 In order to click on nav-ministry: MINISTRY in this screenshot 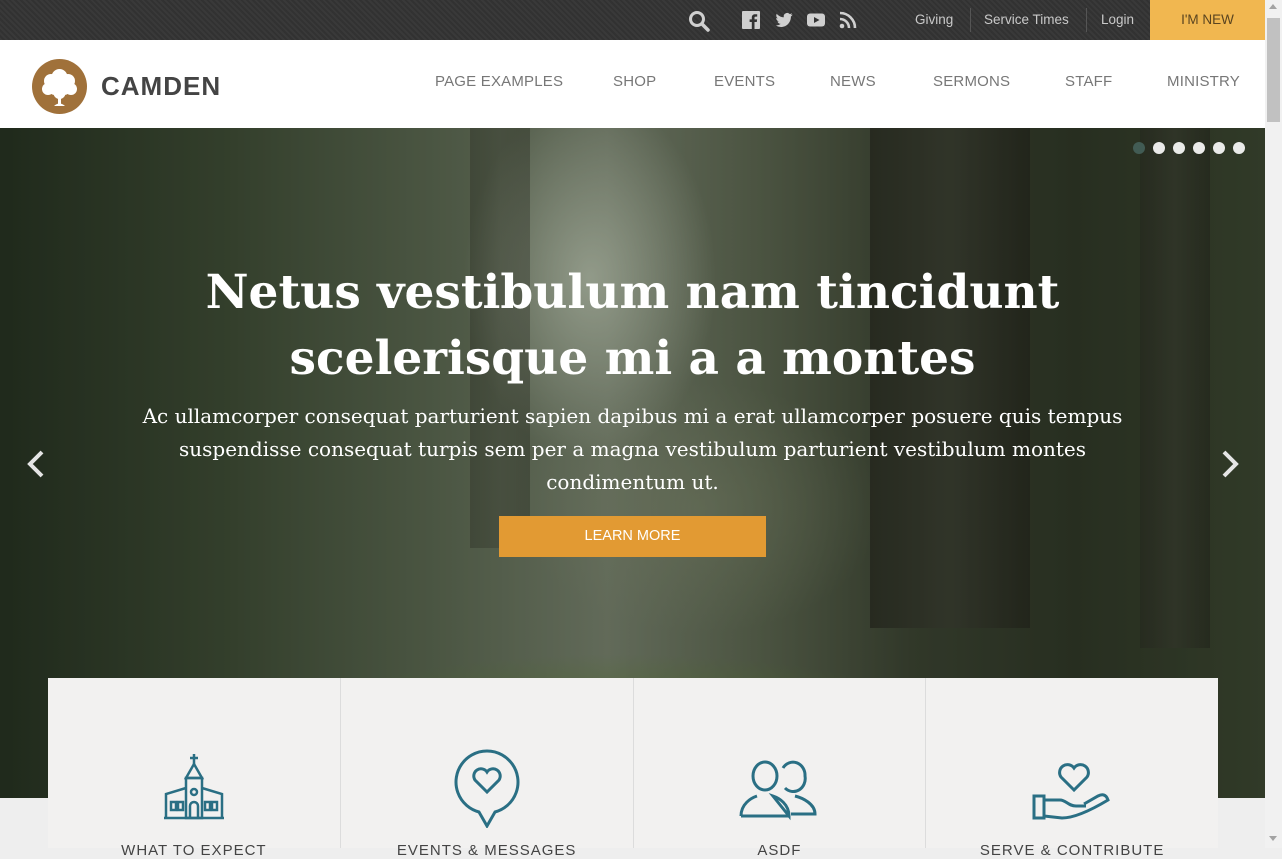, I will do `click(1203, 81)`.